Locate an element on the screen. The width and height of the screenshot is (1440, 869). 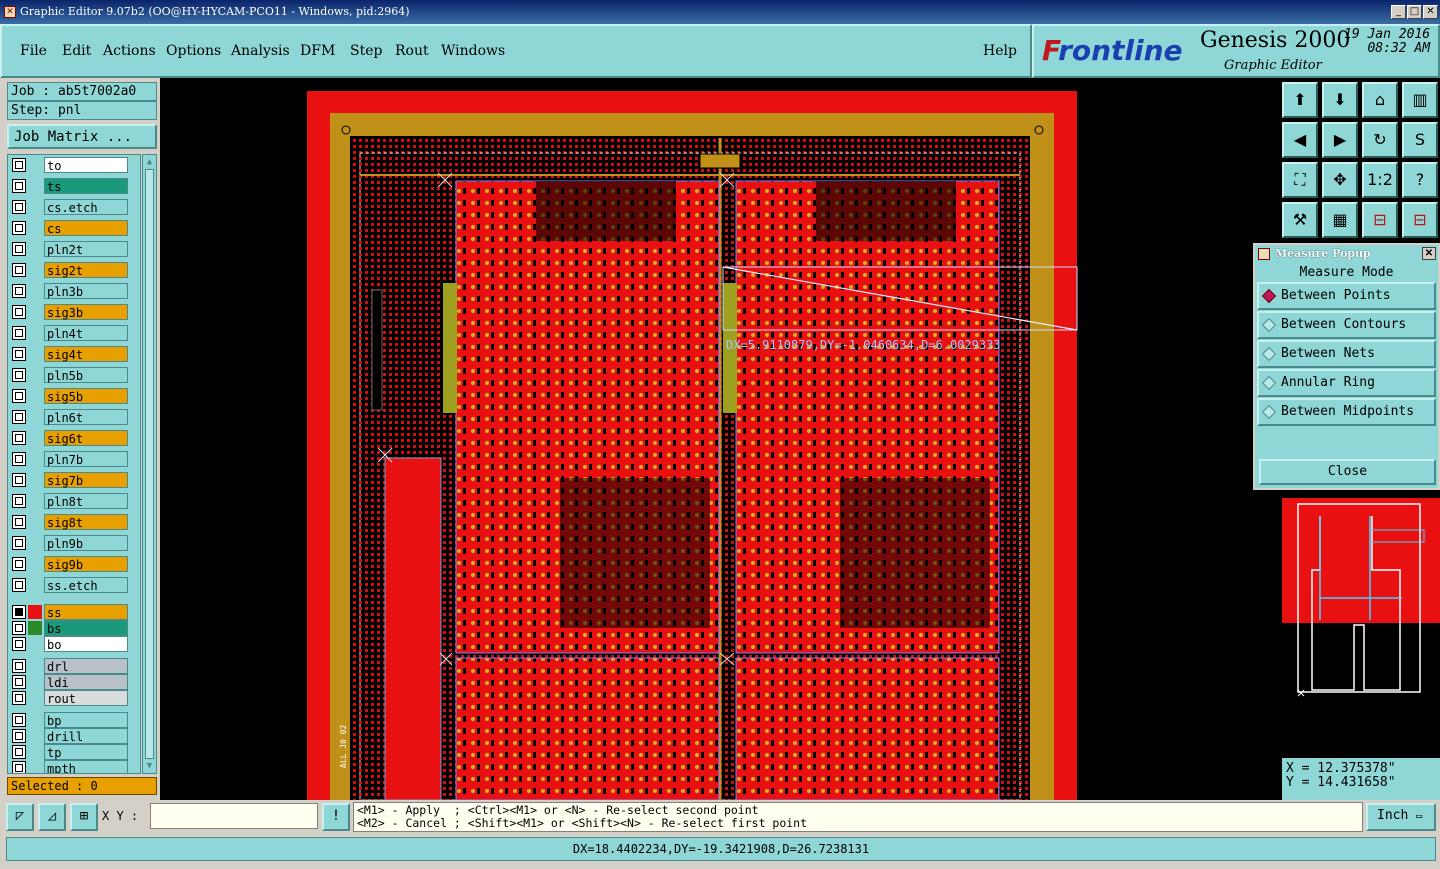
layer-row: to is located at coordinates (70, 165).